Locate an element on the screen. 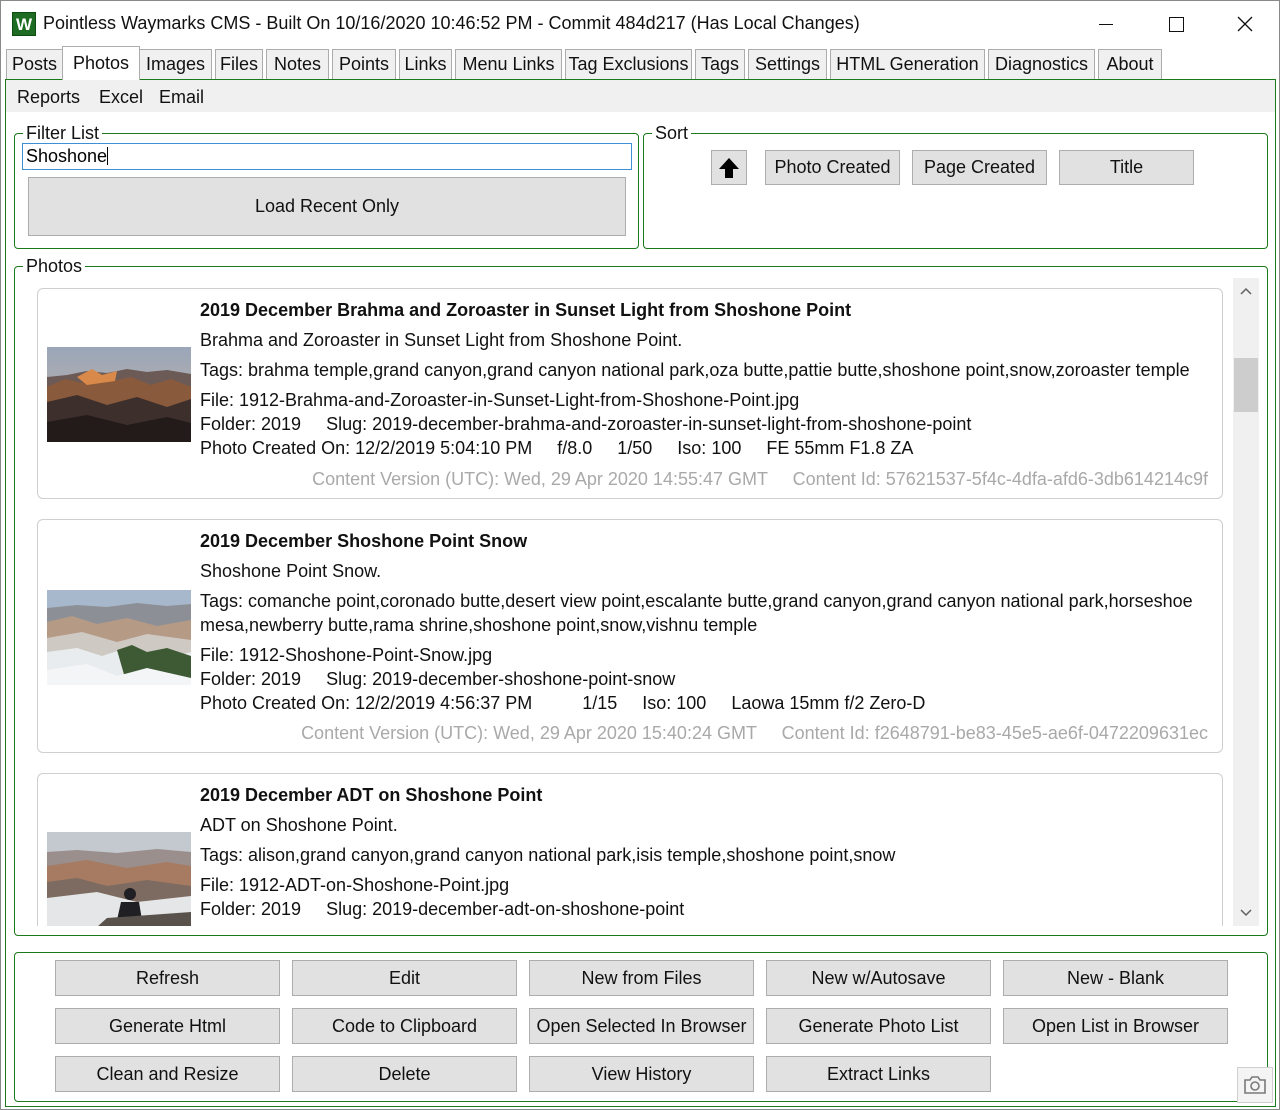 The image size is (1280, 1110). app-icon: W is located at coordinates (24, 24).